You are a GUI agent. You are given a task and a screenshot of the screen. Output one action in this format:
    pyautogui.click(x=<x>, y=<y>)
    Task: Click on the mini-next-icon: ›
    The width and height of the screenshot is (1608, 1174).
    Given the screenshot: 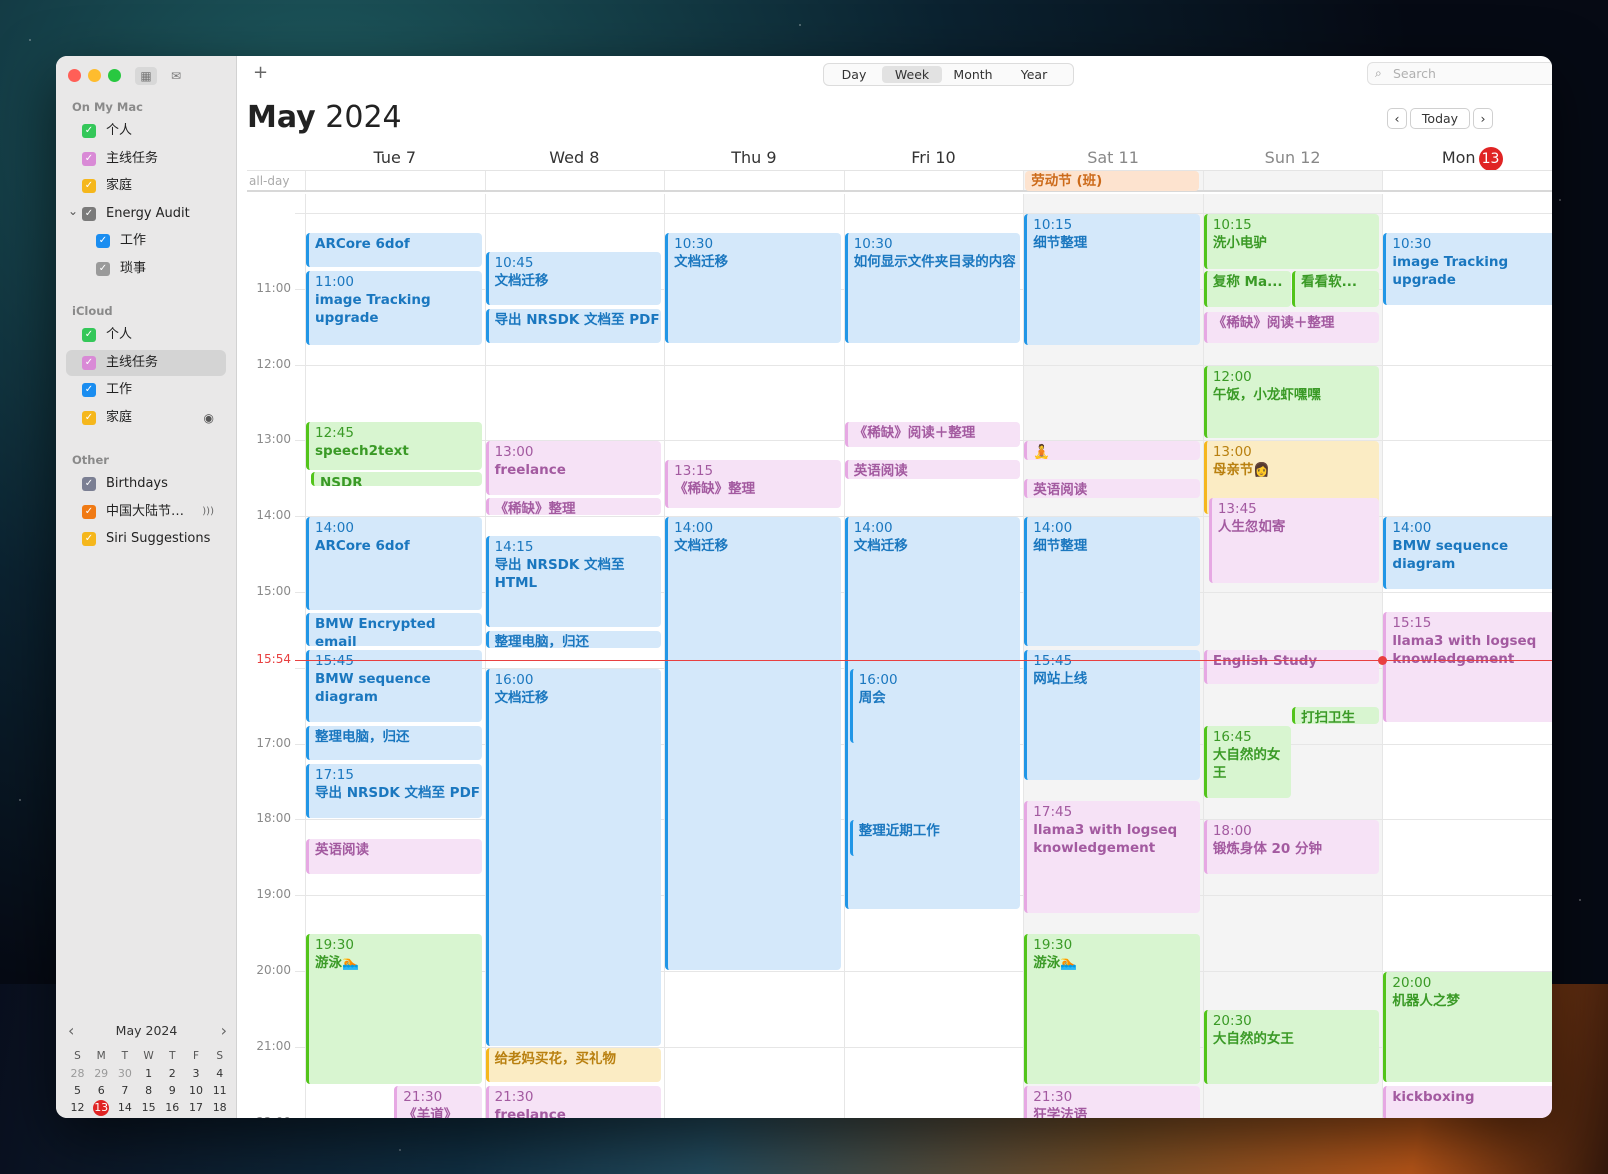 What is the action you would take?
    pyautogui.click(x=224, y=1031)
    